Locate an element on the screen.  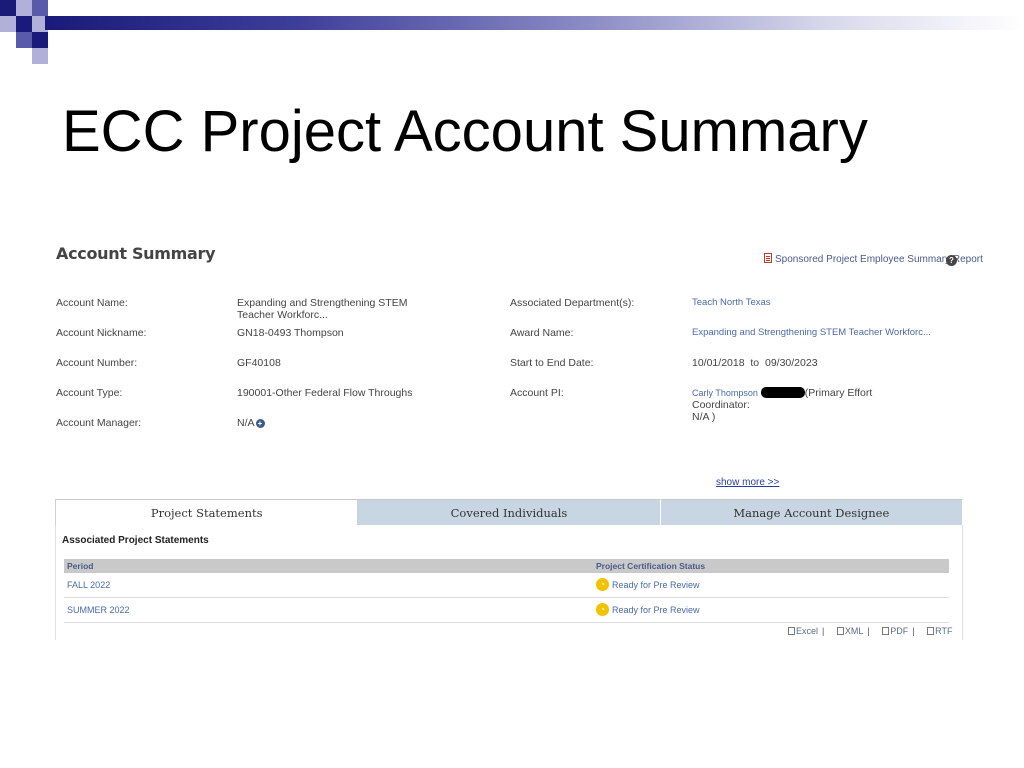
account-summary-heading: Account Summary is located at coordinates (136, 253).